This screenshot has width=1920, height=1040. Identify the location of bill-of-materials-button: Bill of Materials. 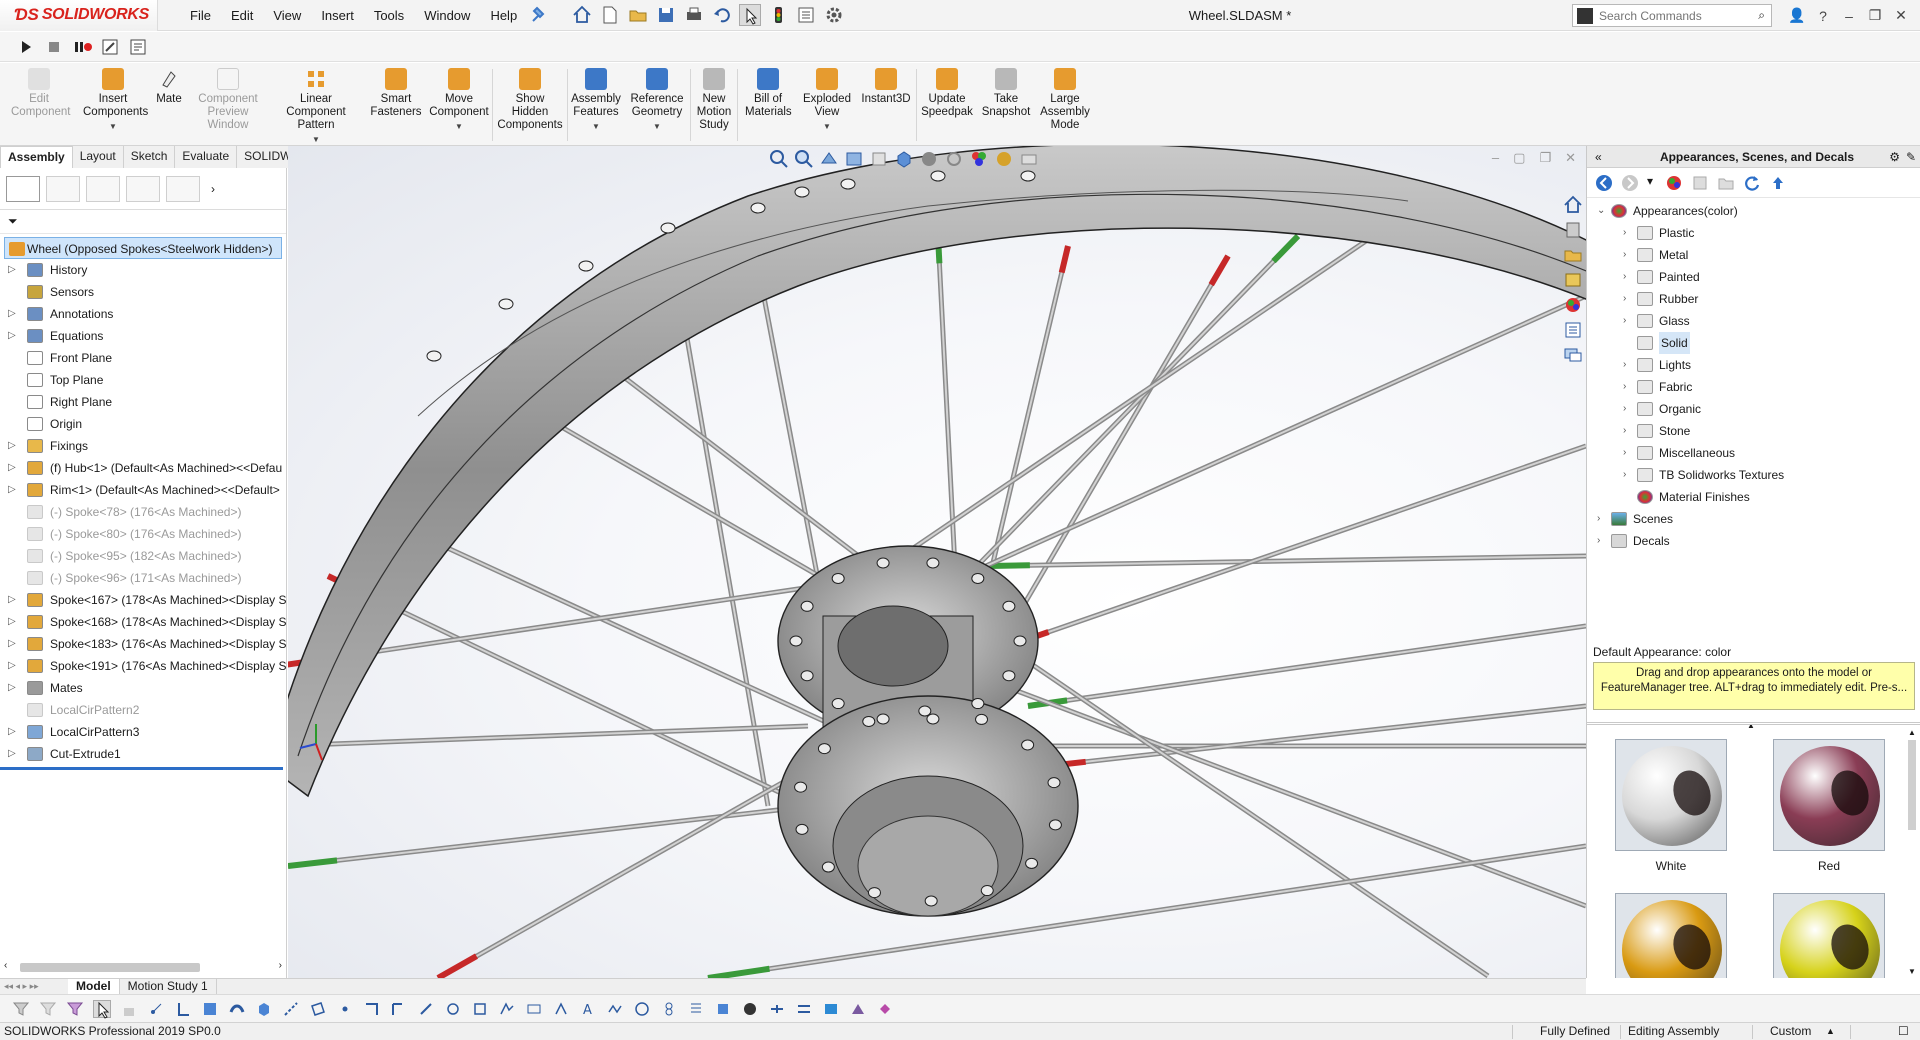
(768, 104).